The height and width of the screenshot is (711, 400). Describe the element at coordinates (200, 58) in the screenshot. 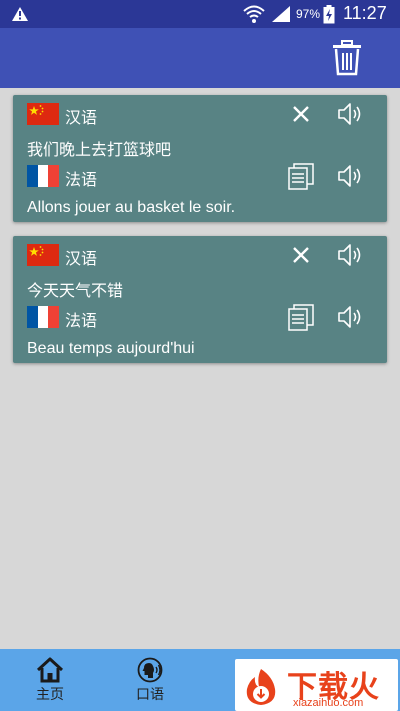

I see `app-bar` at that location.